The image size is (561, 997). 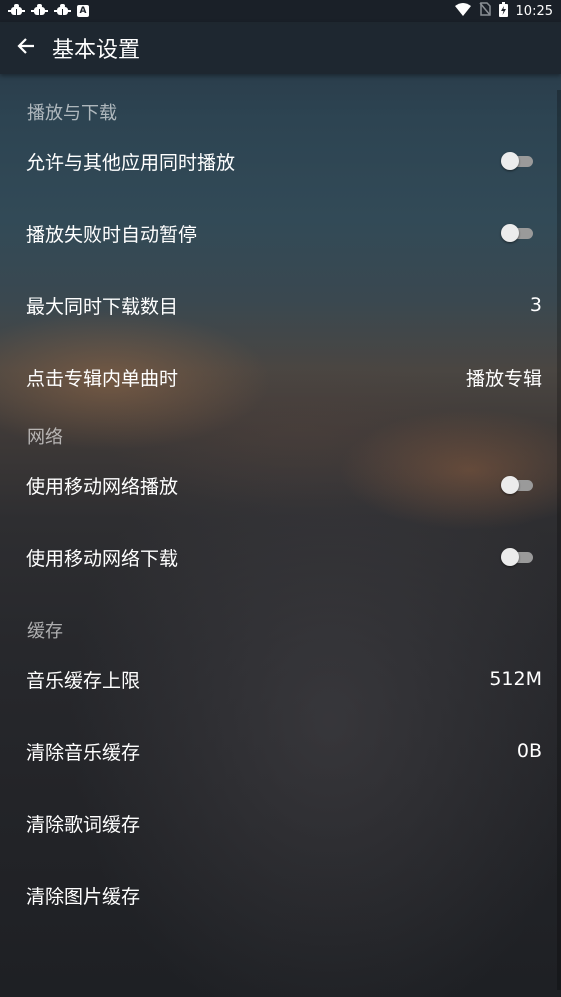 What do you see at coordinates (45, 631) in the screenshot?
I see `section-header-cache: 缓存` at bounding box center [45, 631].